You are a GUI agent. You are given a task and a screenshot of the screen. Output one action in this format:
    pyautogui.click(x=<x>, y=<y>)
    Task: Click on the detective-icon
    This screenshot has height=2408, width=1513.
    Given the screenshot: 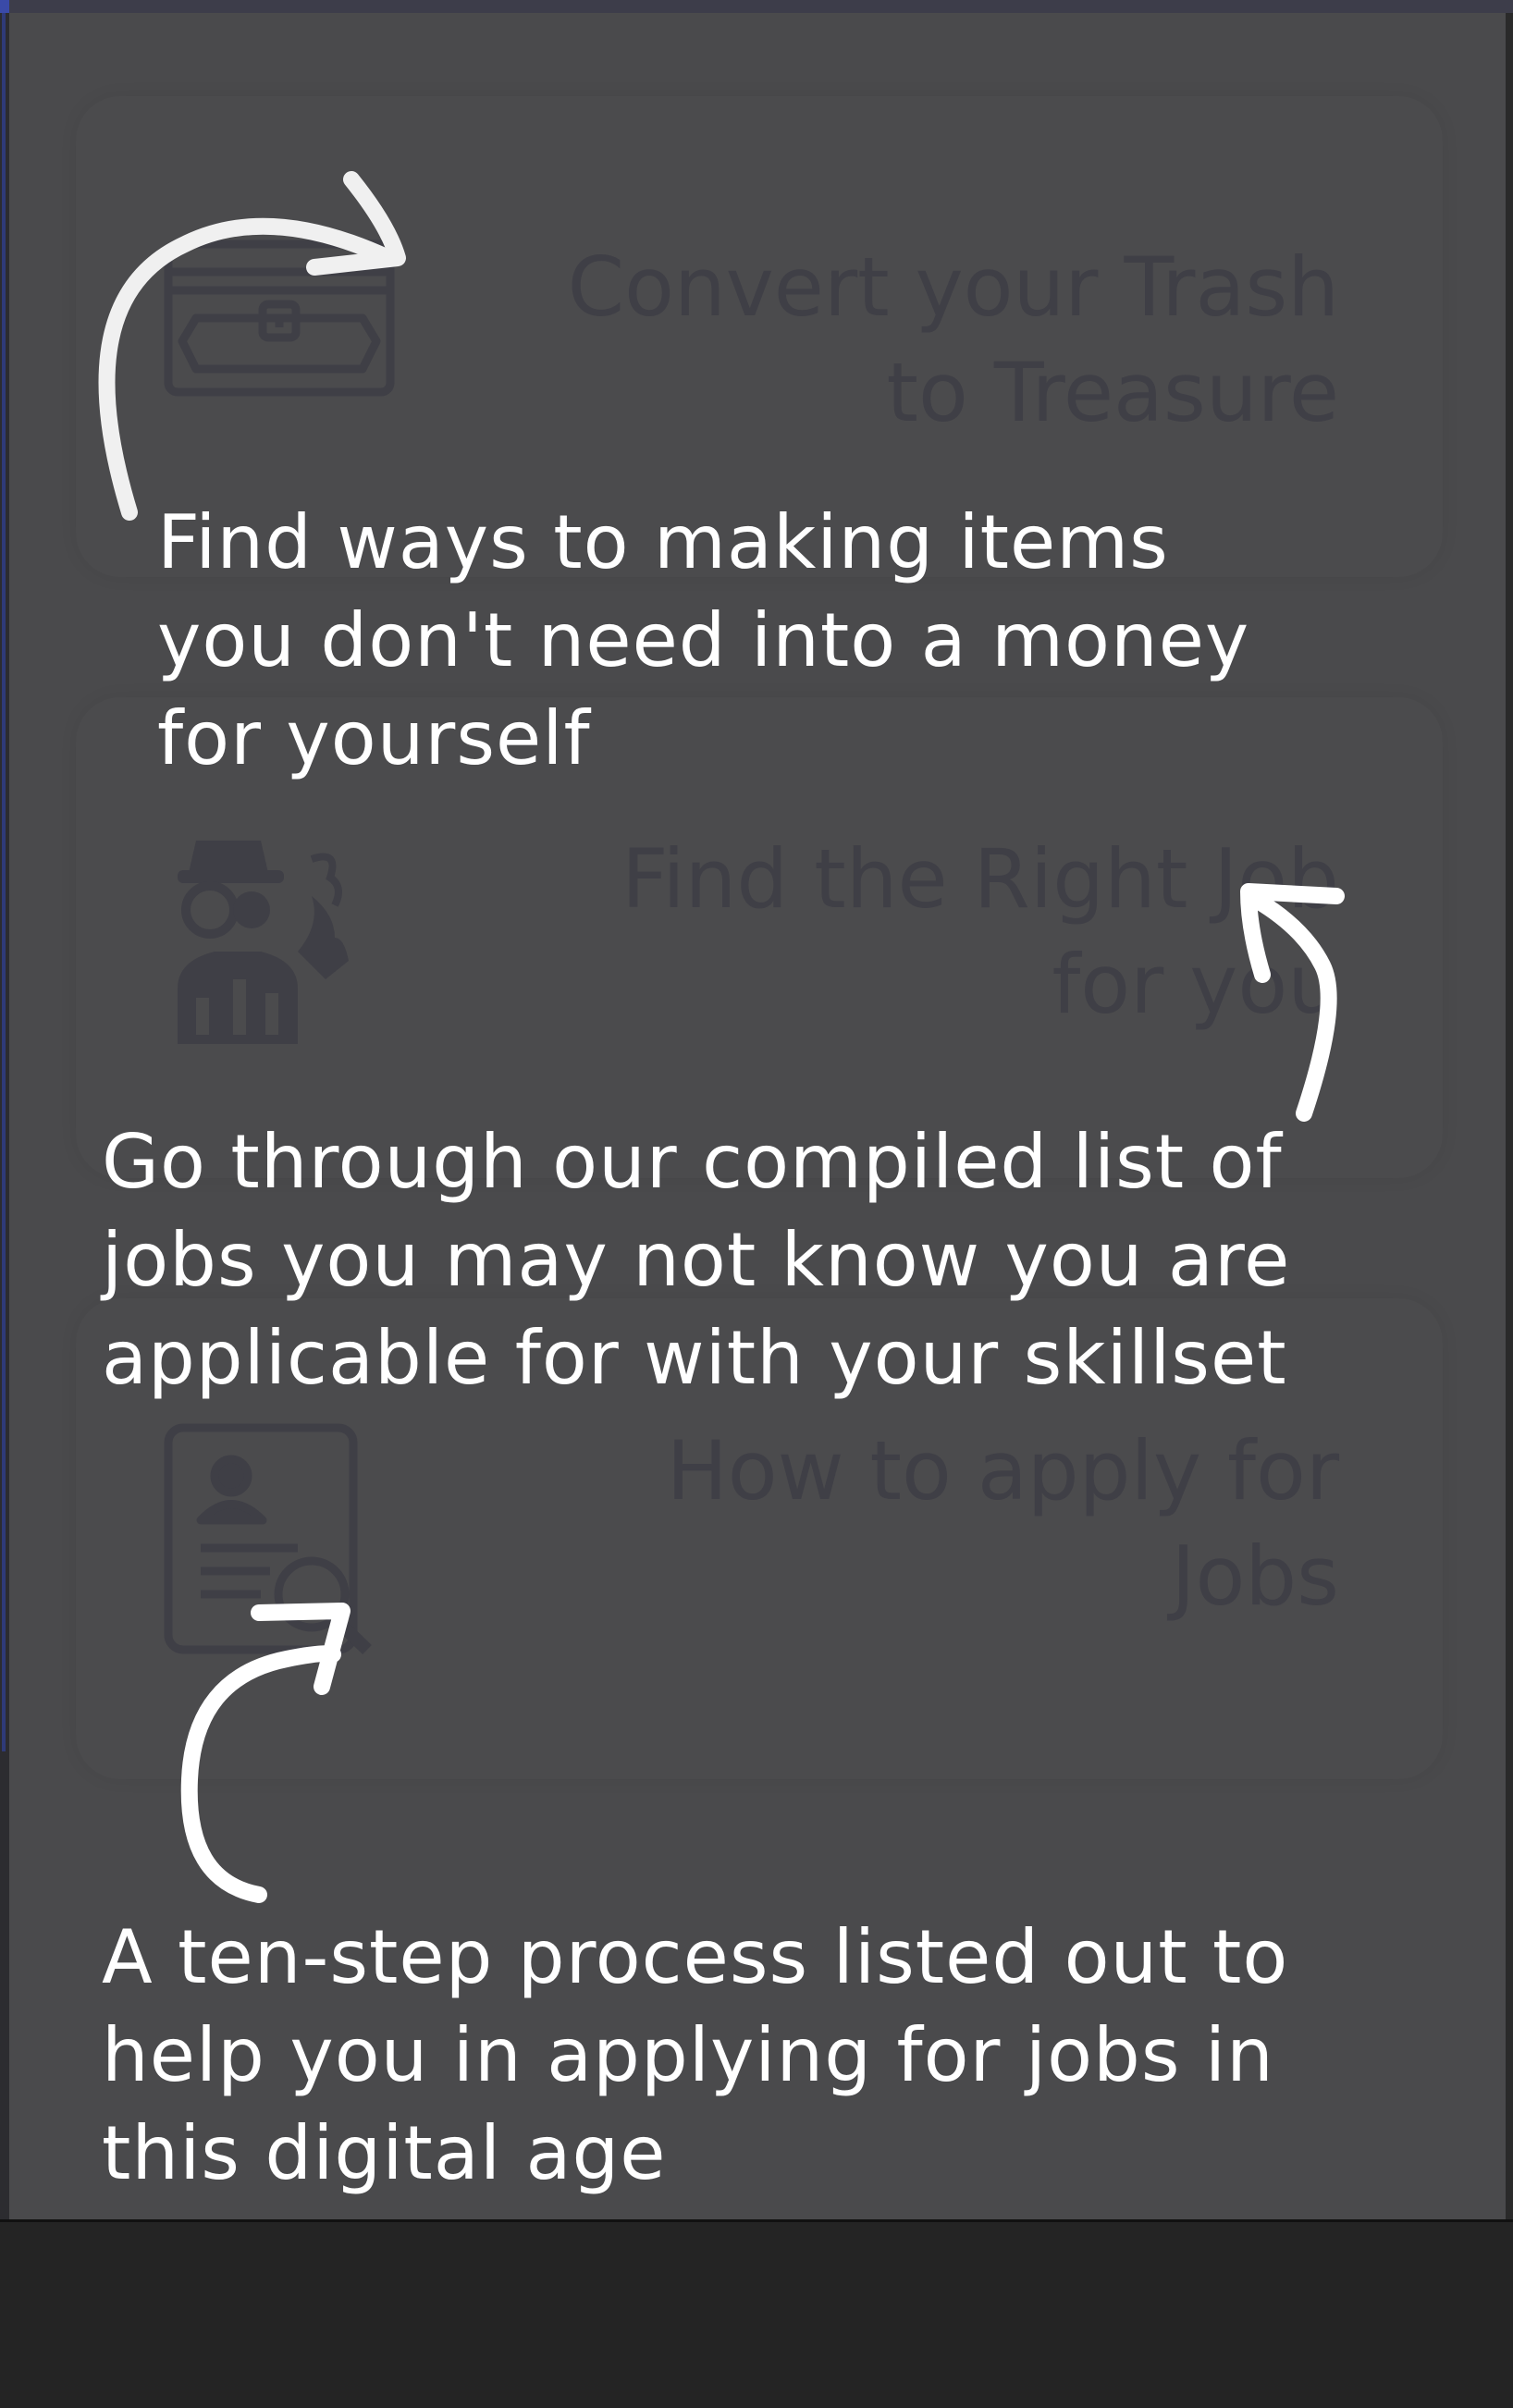 What is the action you would take?
    pyautogui.click(x=263, y=942)
    